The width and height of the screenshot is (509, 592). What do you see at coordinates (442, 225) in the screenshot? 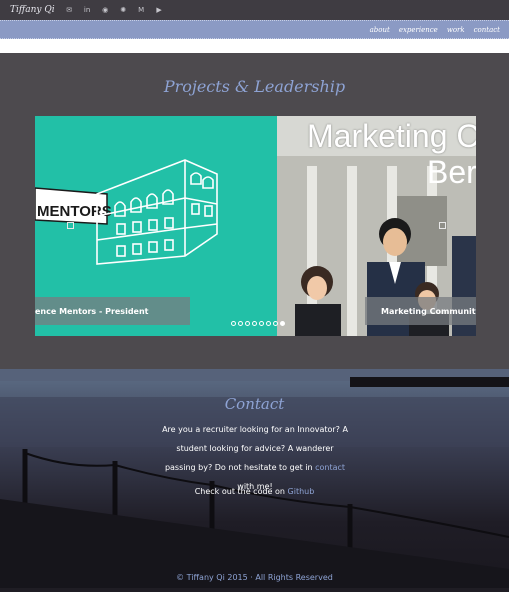
I see `next-slide-marker` at bounding box center [442, 225].